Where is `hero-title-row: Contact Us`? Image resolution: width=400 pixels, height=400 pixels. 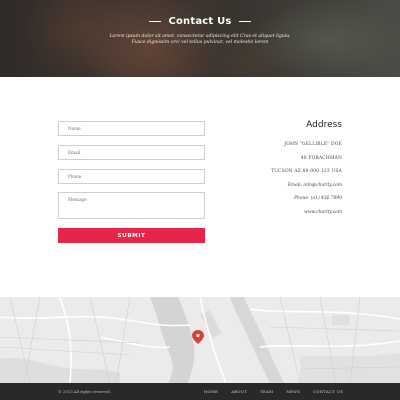
hero-title-row: Contact Us is located at coordinates (200, 21).